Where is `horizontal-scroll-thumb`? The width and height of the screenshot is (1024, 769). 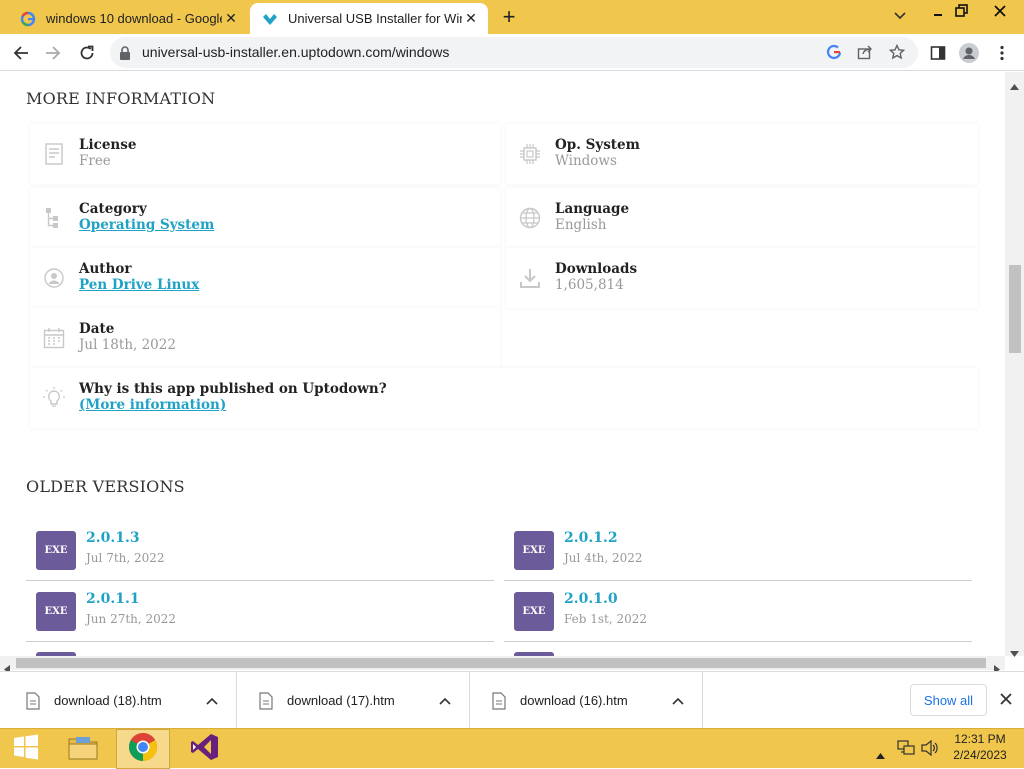 horizontal-scroll-thumb is located at coordinates (501, 663).